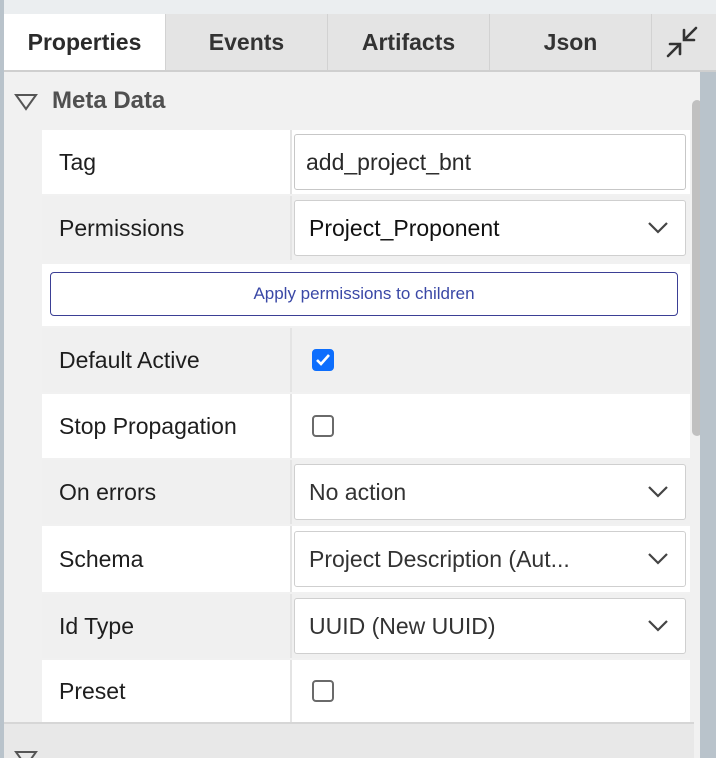  What do you see at coordinates (358, 491) in the screenshot?
I see `select-value: No action` at bounding box center [358, 491].